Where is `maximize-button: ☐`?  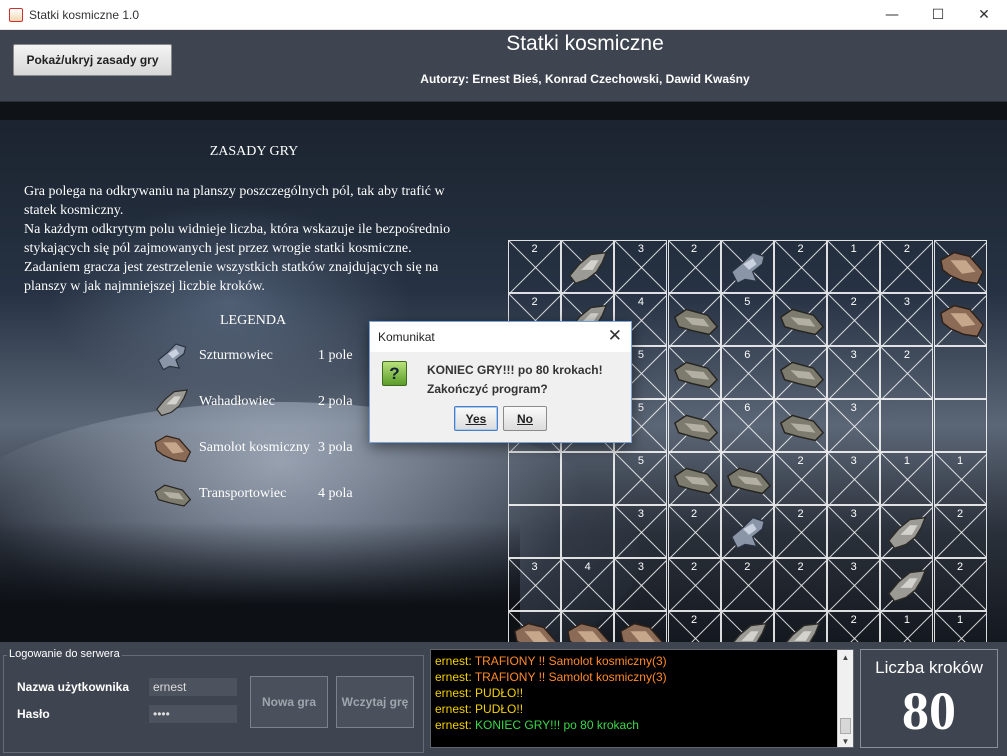
maximize-button: ☐ is located at coordinates (938, 15).